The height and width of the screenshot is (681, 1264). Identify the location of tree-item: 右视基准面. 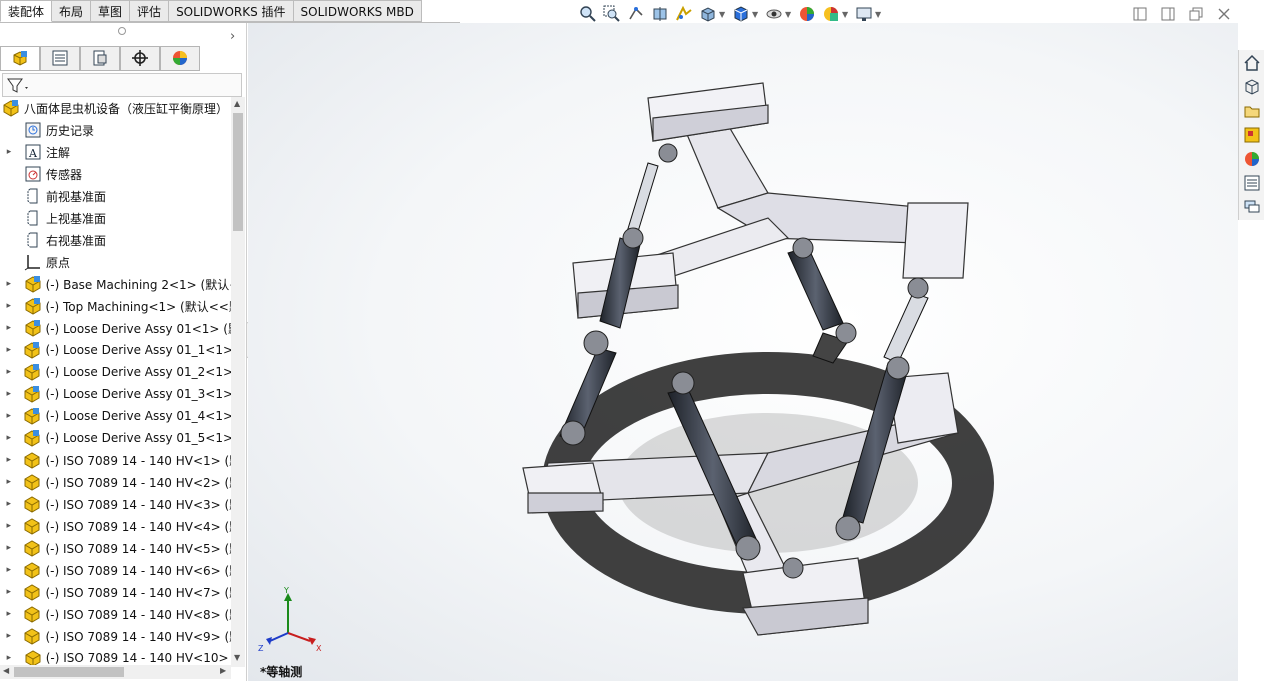
(115, 240).